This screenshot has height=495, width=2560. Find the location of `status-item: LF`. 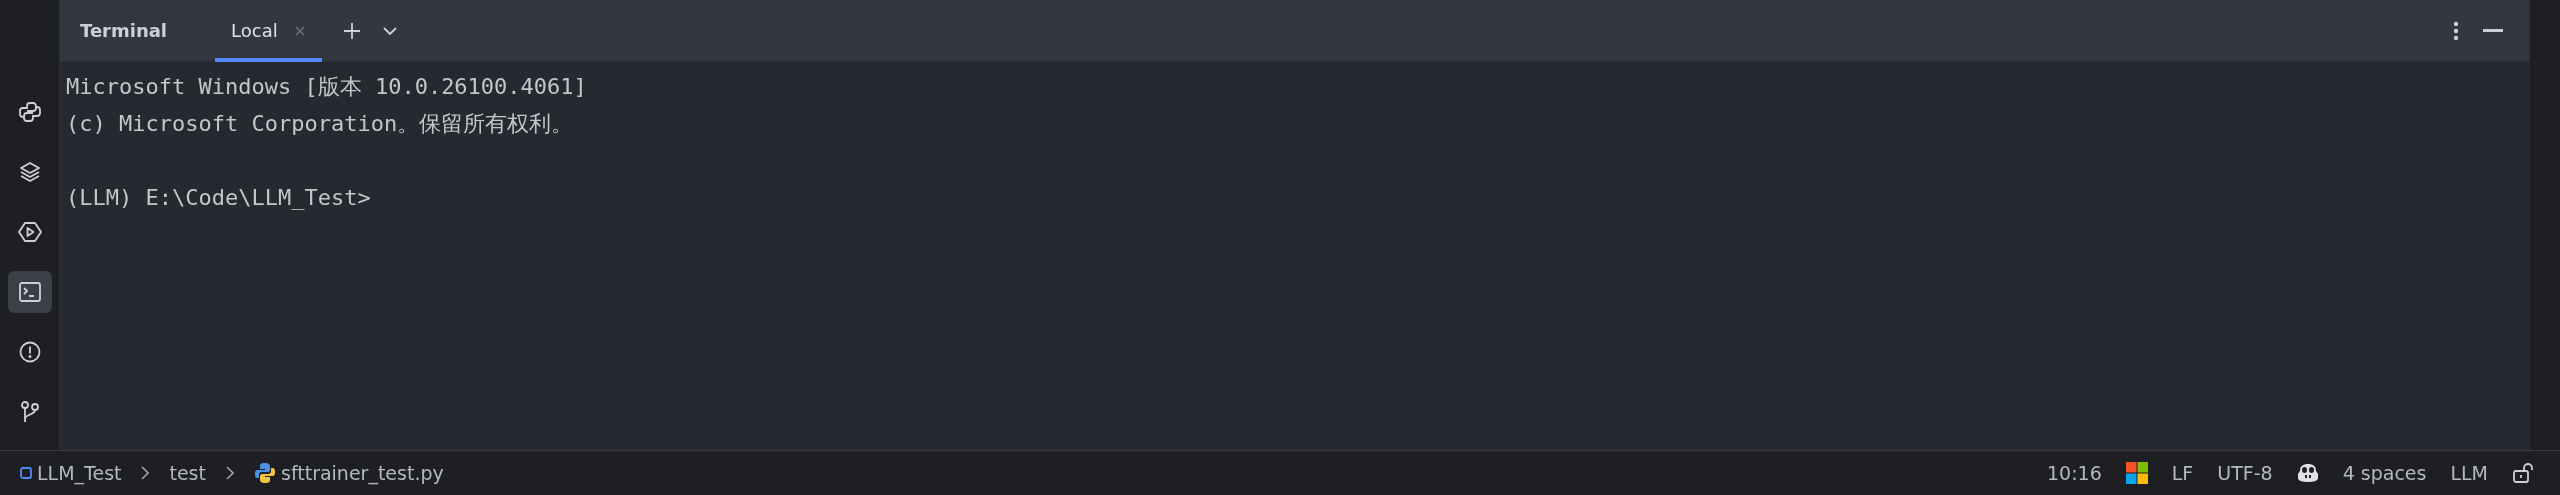

status-item: LF is located at coordinates (2182, 473).